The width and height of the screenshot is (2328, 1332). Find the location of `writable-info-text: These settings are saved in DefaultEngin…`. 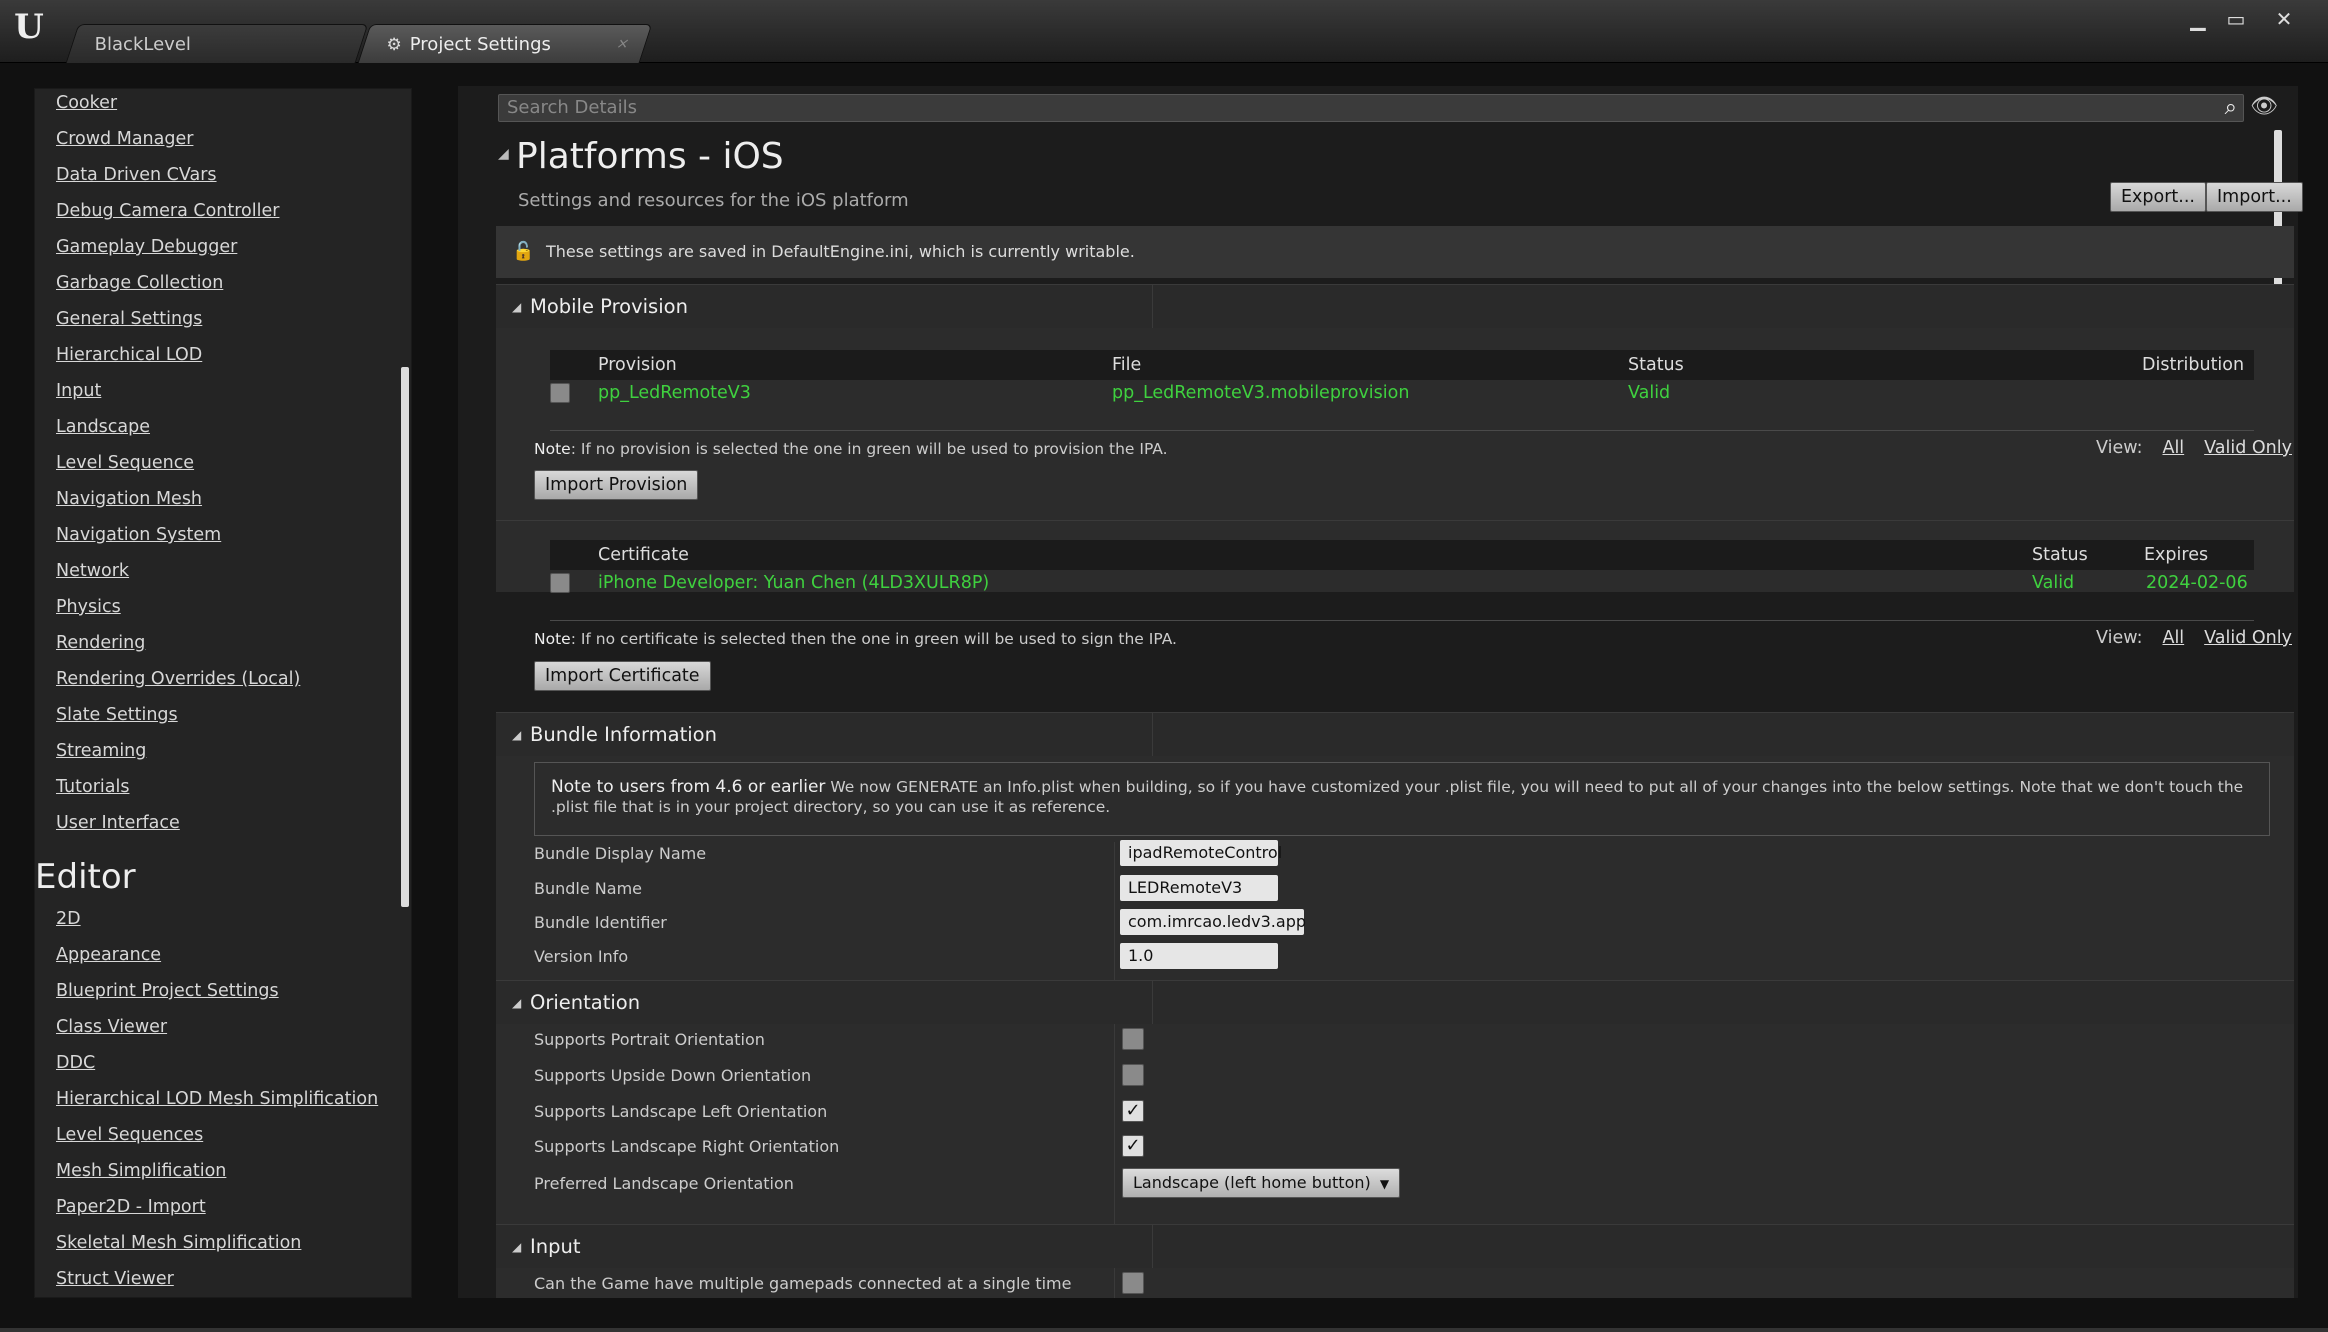

writable-info-text: These settings are saved in DefaultEngin… is located at coordinates (840, 251).